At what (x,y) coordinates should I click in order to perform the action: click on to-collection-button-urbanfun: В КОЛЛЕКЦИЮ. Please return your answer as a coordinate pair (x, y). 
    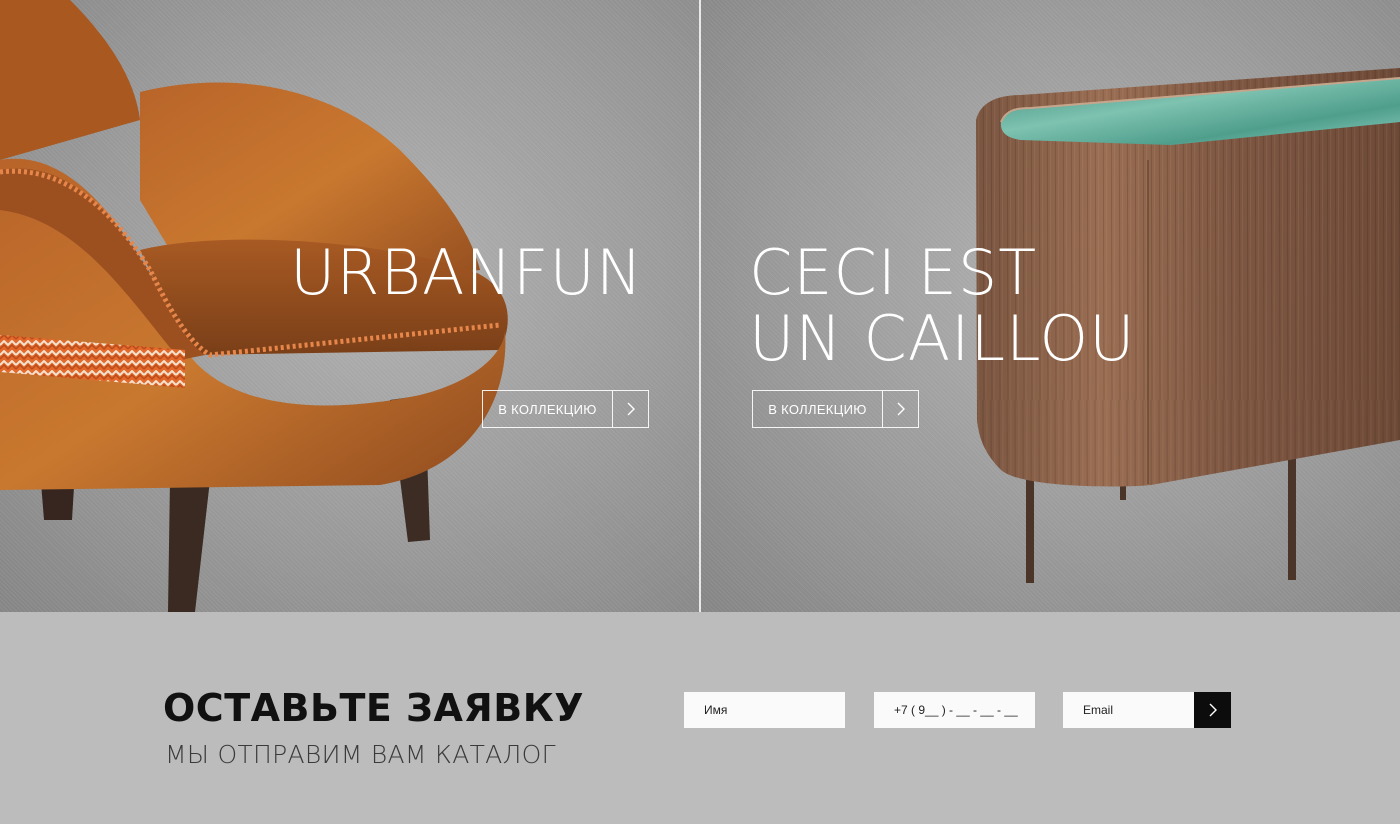
    Looking at the image, I should click on (565, 409).